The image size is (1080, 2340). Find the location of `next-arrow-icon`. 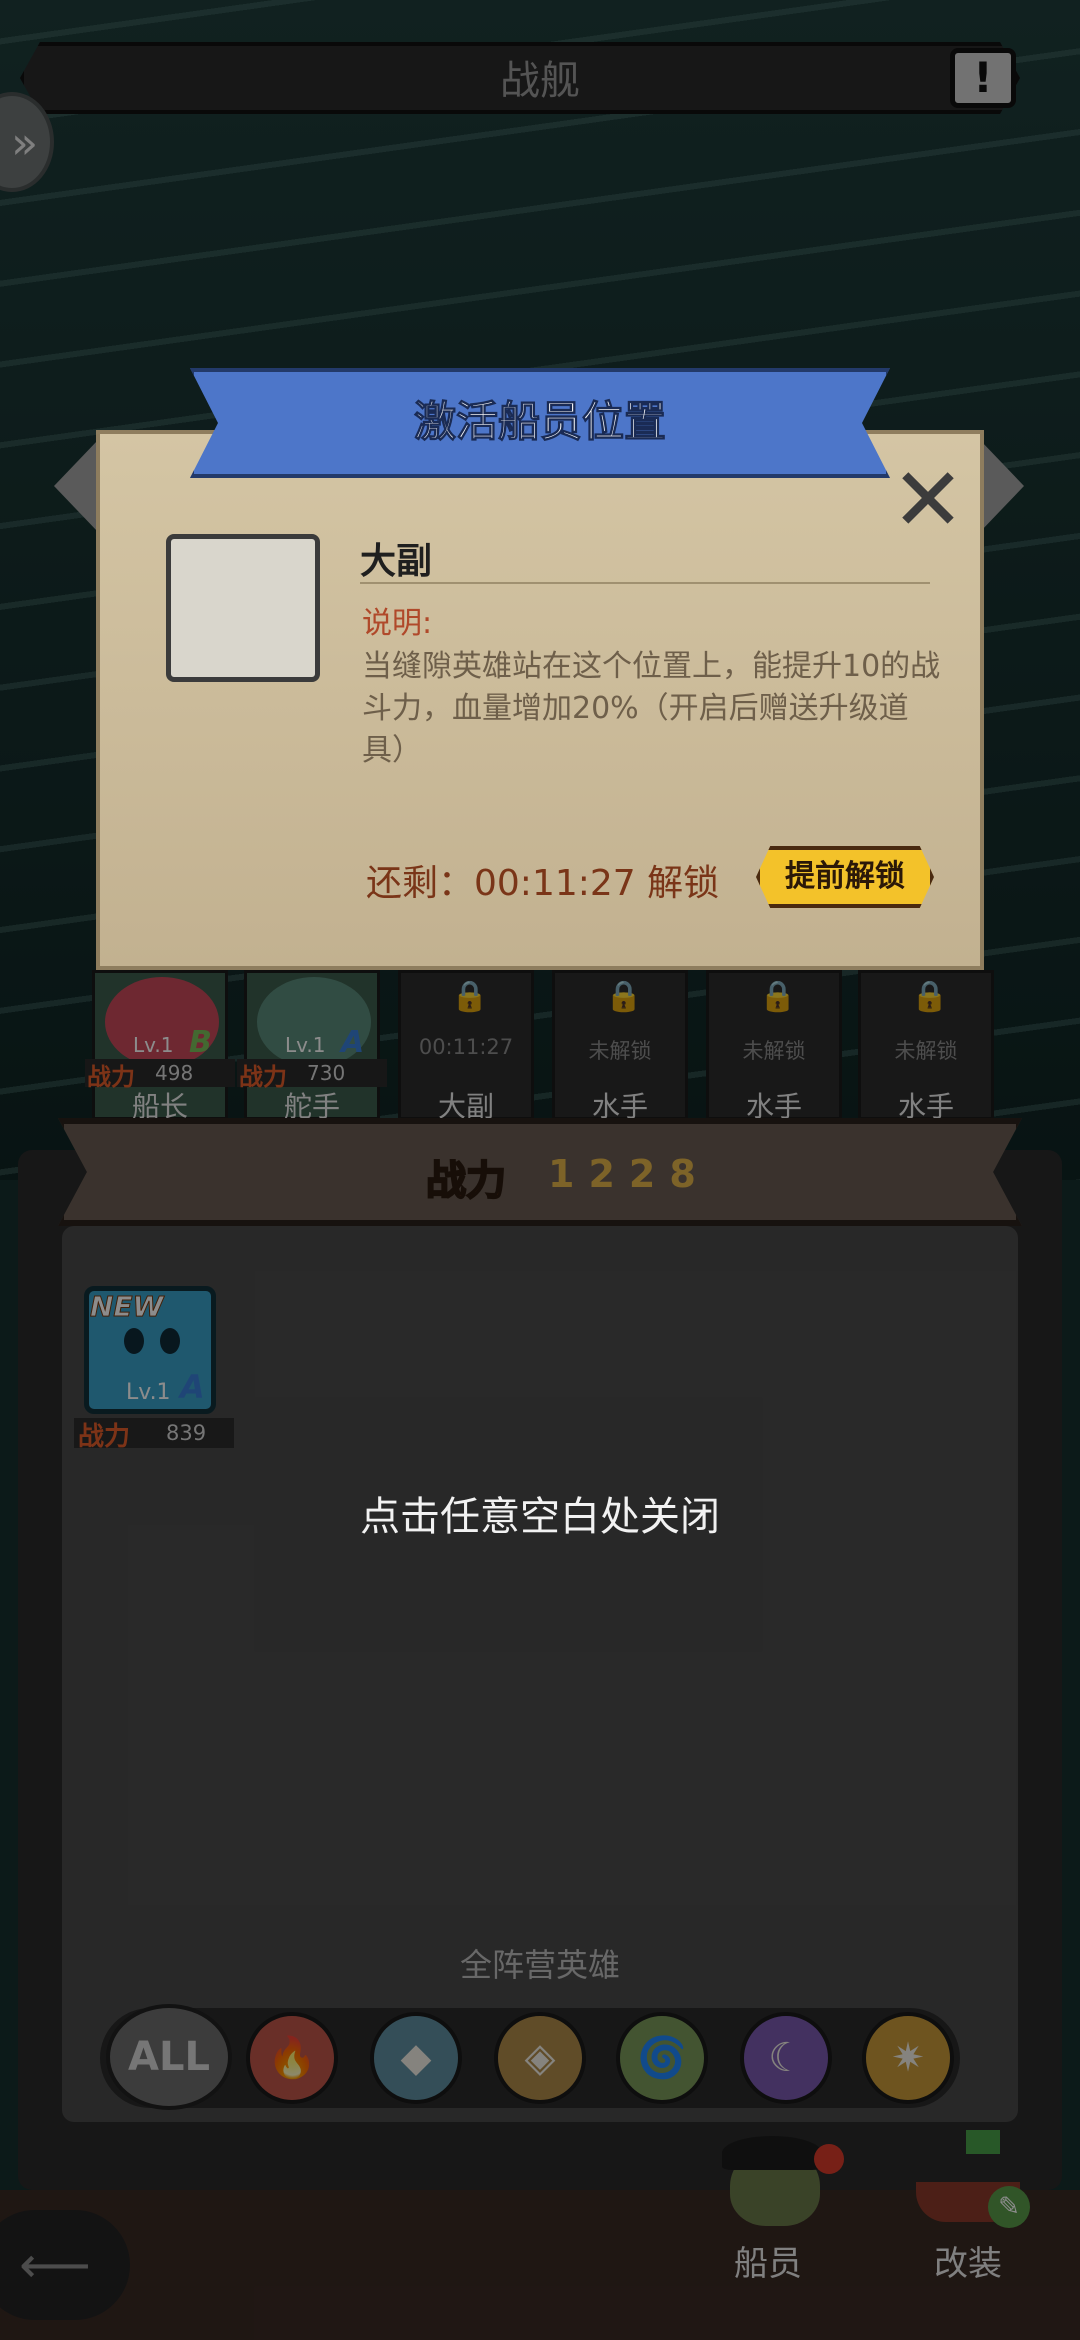

next-arrow-icon is located at coordinates (1002, 486).